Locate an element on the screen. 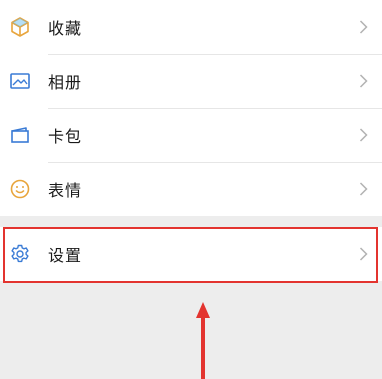 This screenshot has width=382, height=379. image-icon is located at coordinates (20, 81).